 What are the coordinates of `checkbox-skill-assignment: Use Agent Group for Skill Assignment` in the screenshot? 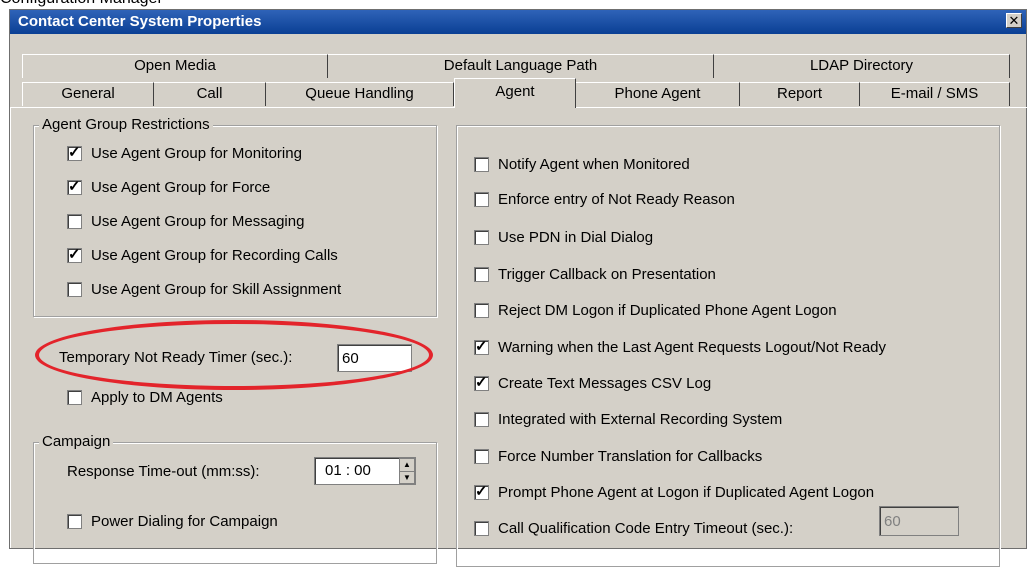 It's located at (204, 289).